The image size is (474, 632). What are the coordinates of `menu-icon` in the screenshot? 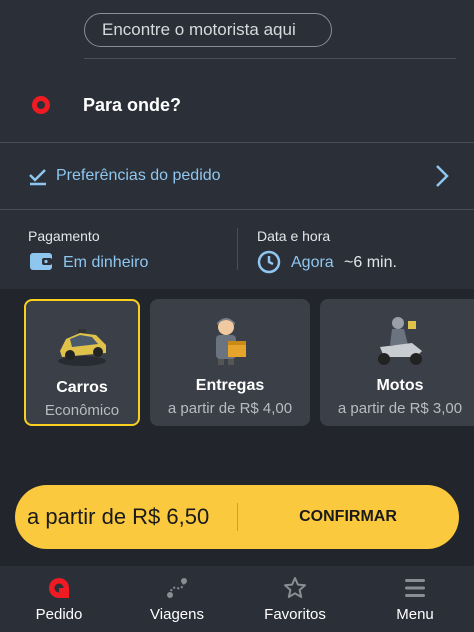 It's located at (415, 588).